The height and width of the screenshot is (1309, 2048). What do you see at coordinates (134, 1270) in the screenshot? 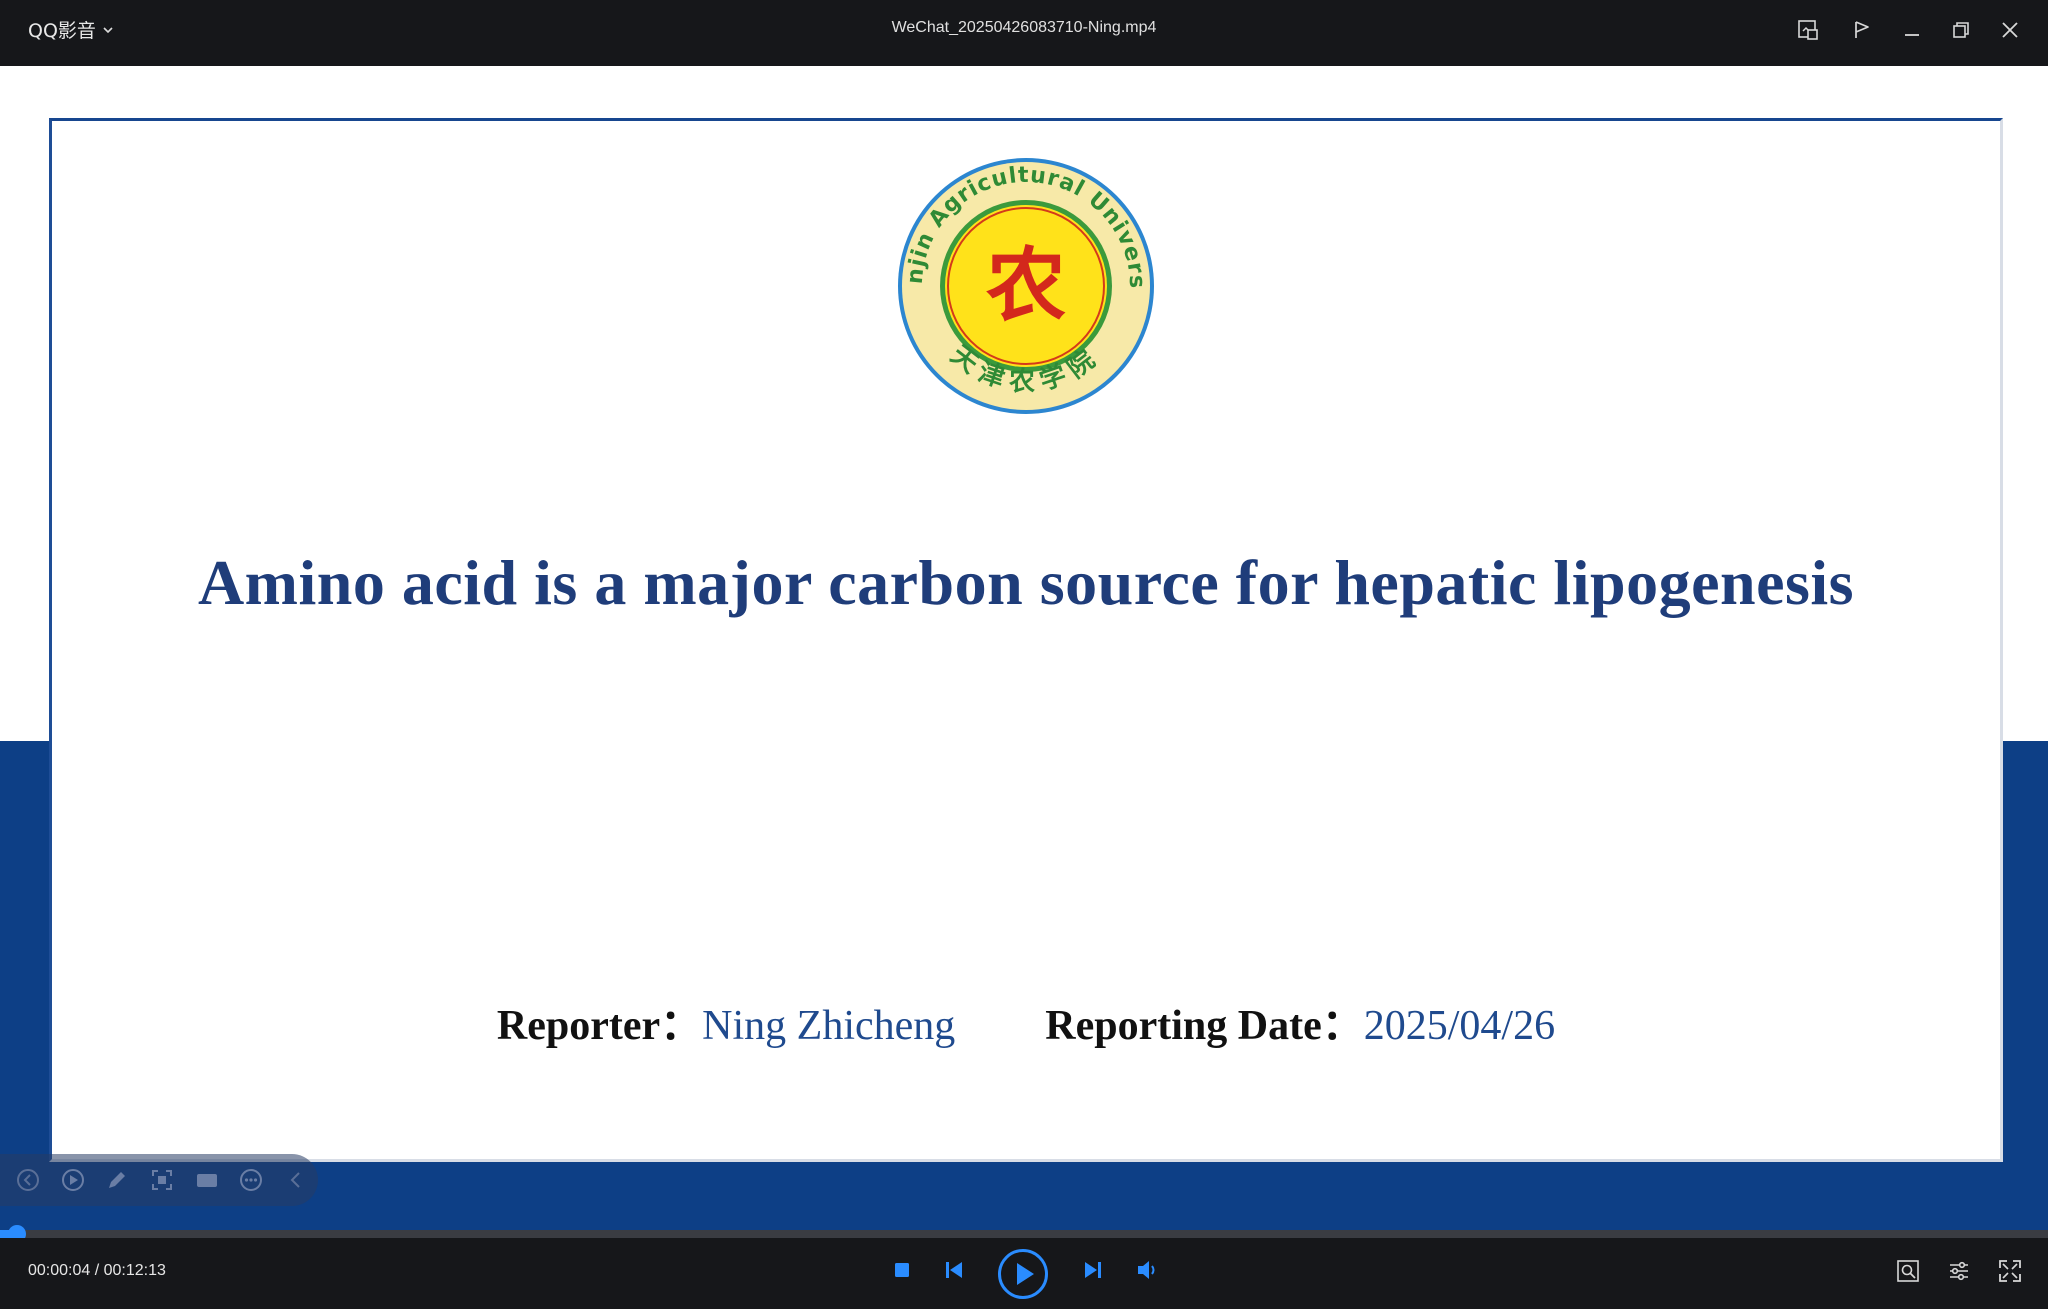
I see `total-time: 00:12:13` at bounding box center [134, 1270].